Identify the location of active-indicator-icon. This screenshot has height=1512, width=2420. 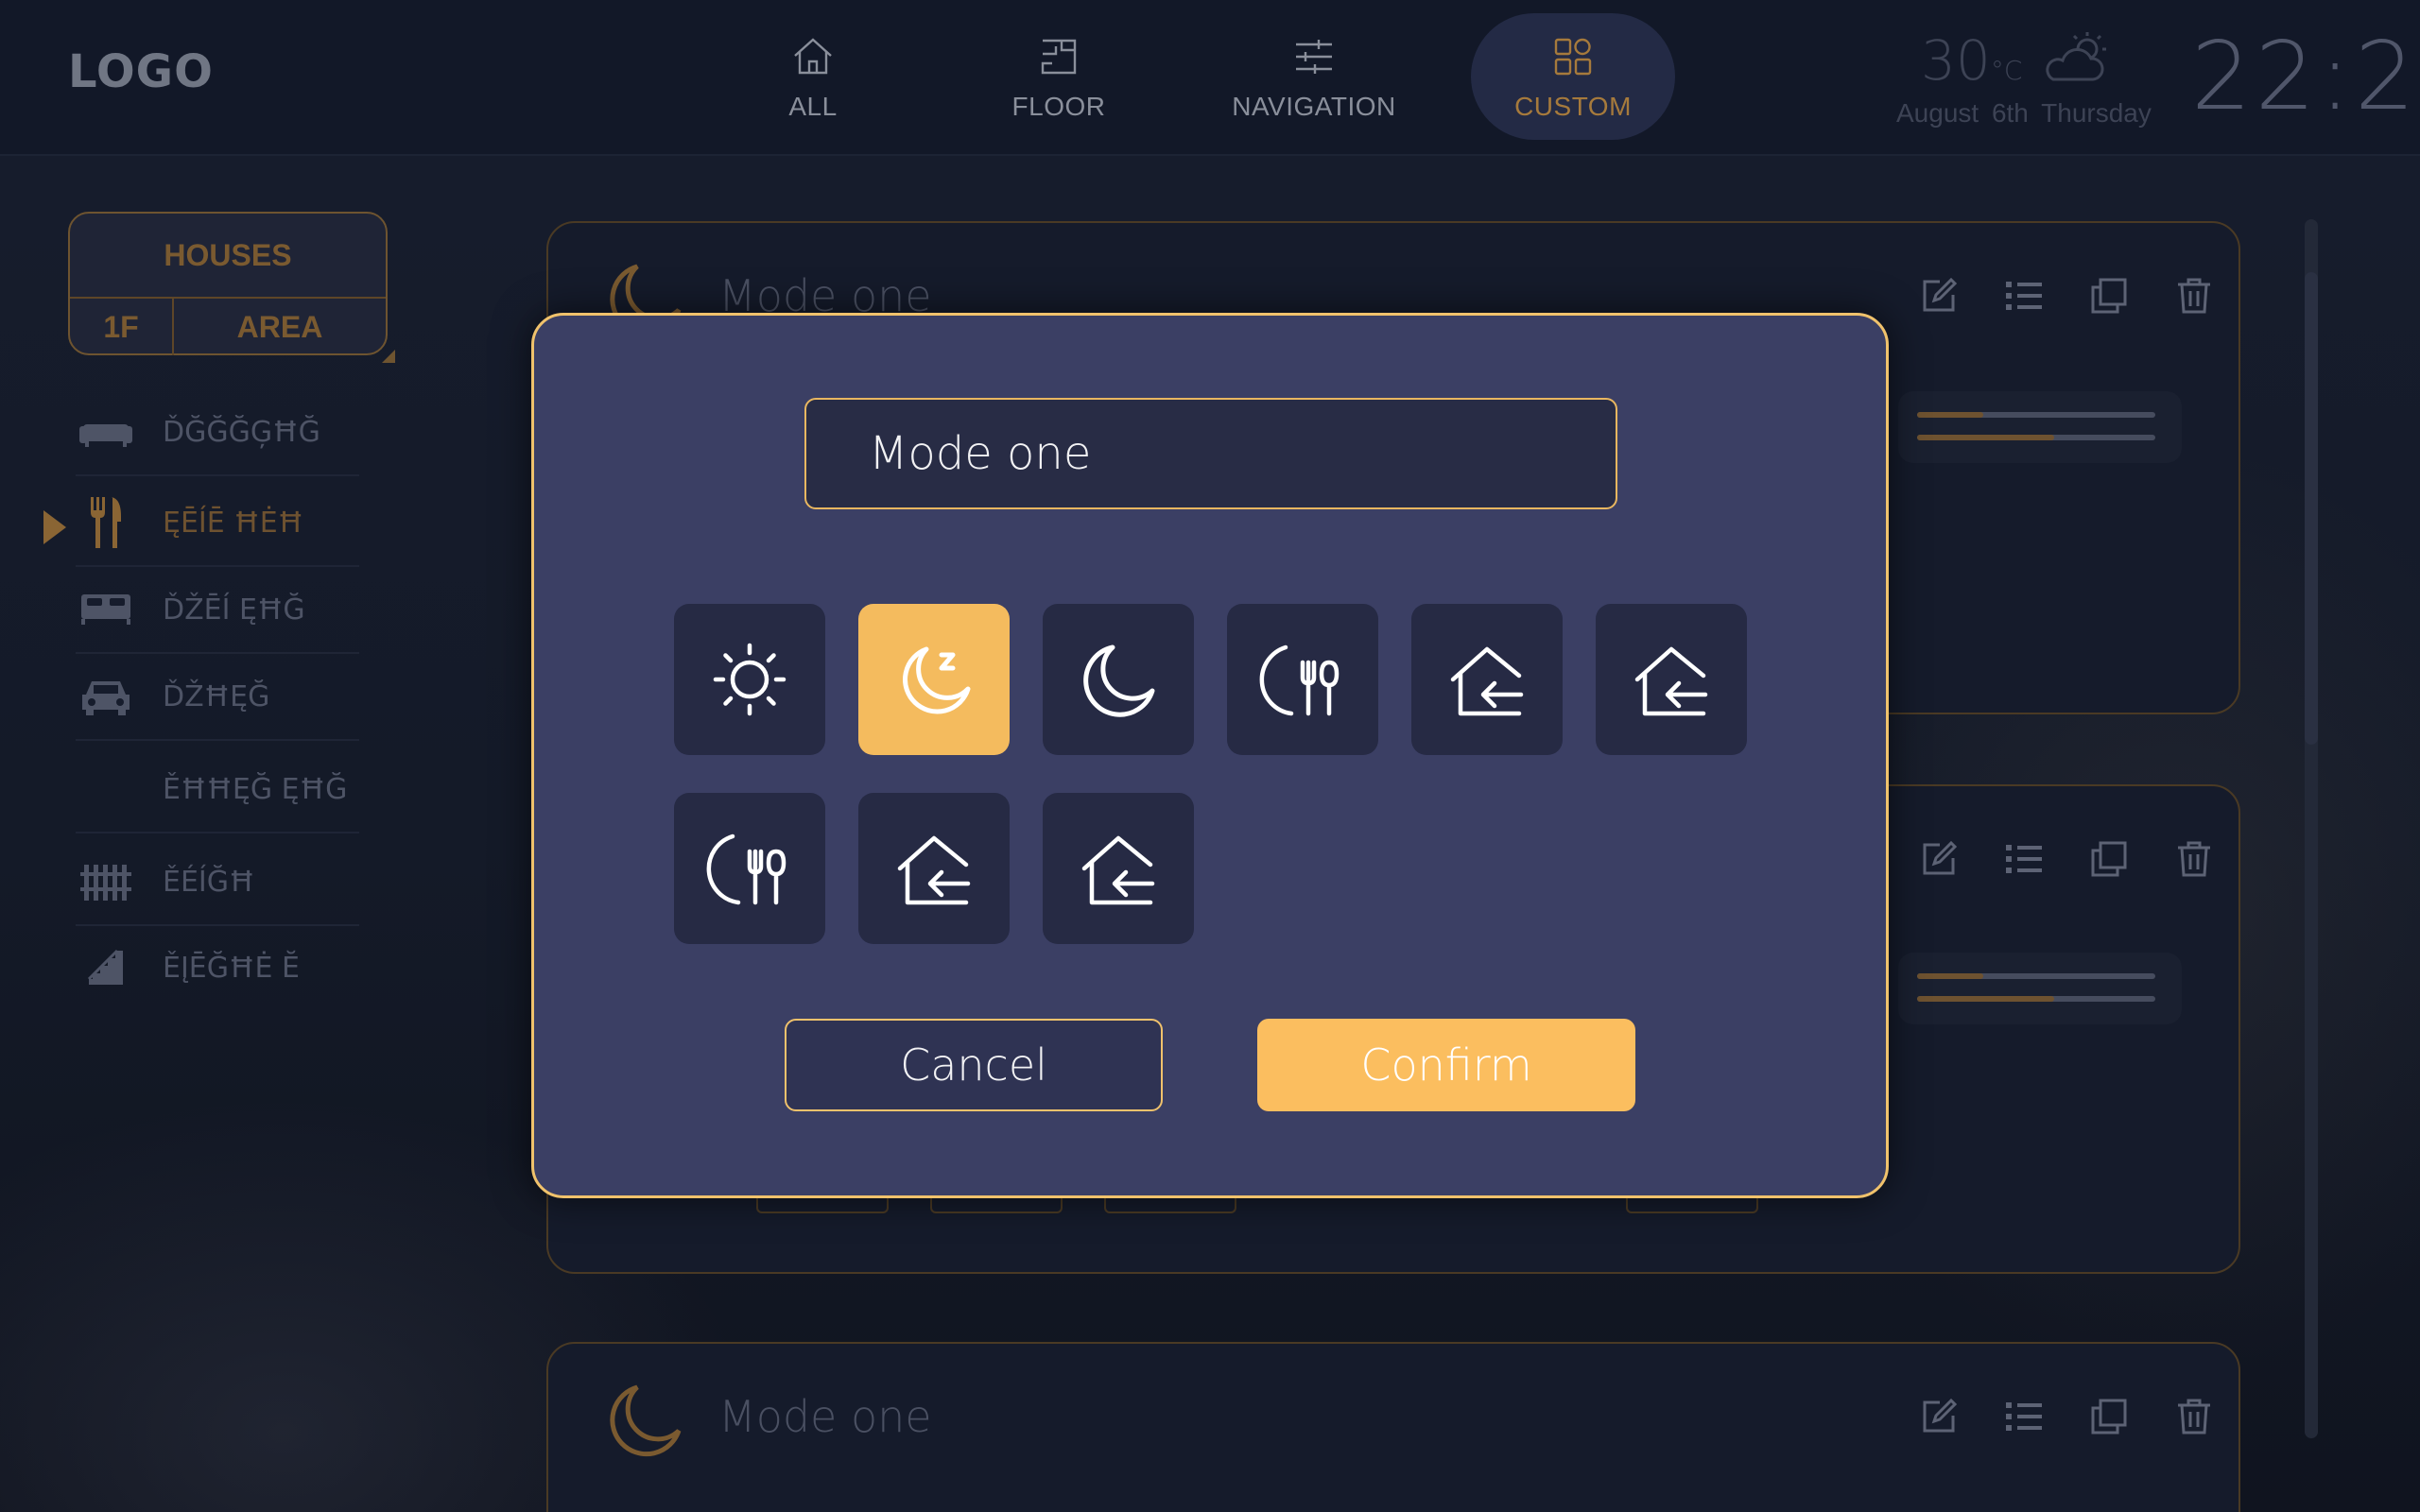
(54, 527).